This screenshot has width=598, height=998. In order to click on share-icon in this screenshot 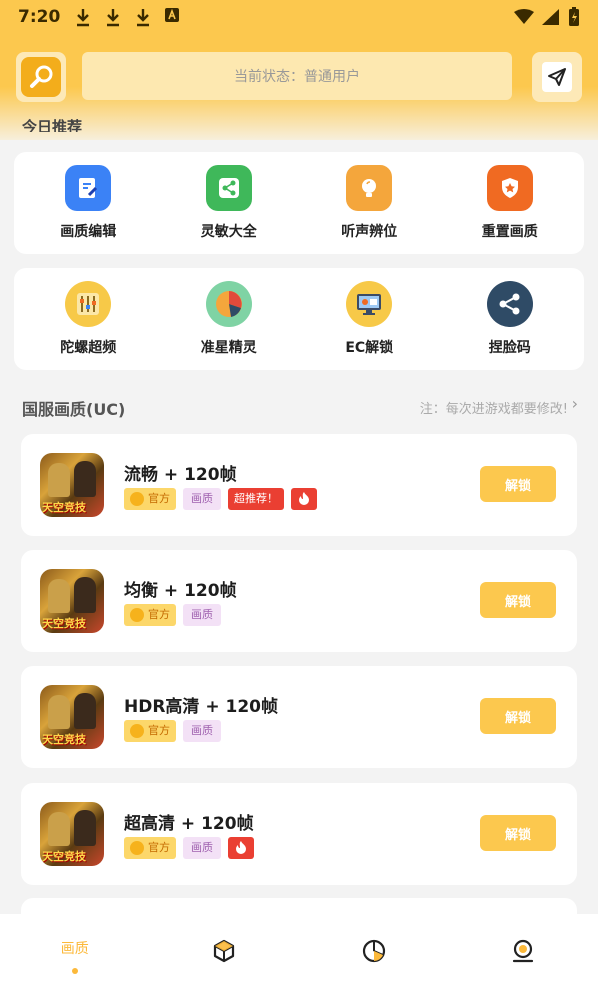, I will do `click(228, 188)`.